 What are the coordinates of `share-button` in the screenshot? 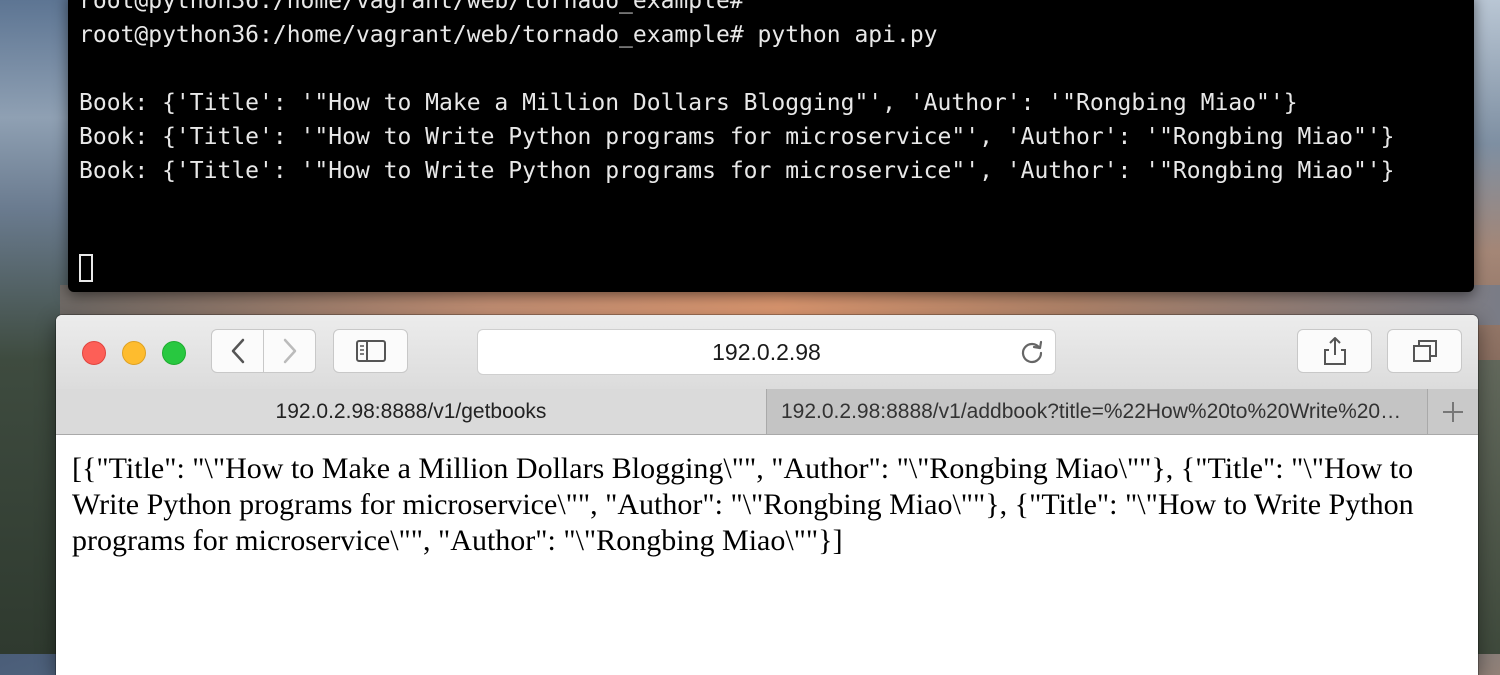 It's located at (1334, 351).